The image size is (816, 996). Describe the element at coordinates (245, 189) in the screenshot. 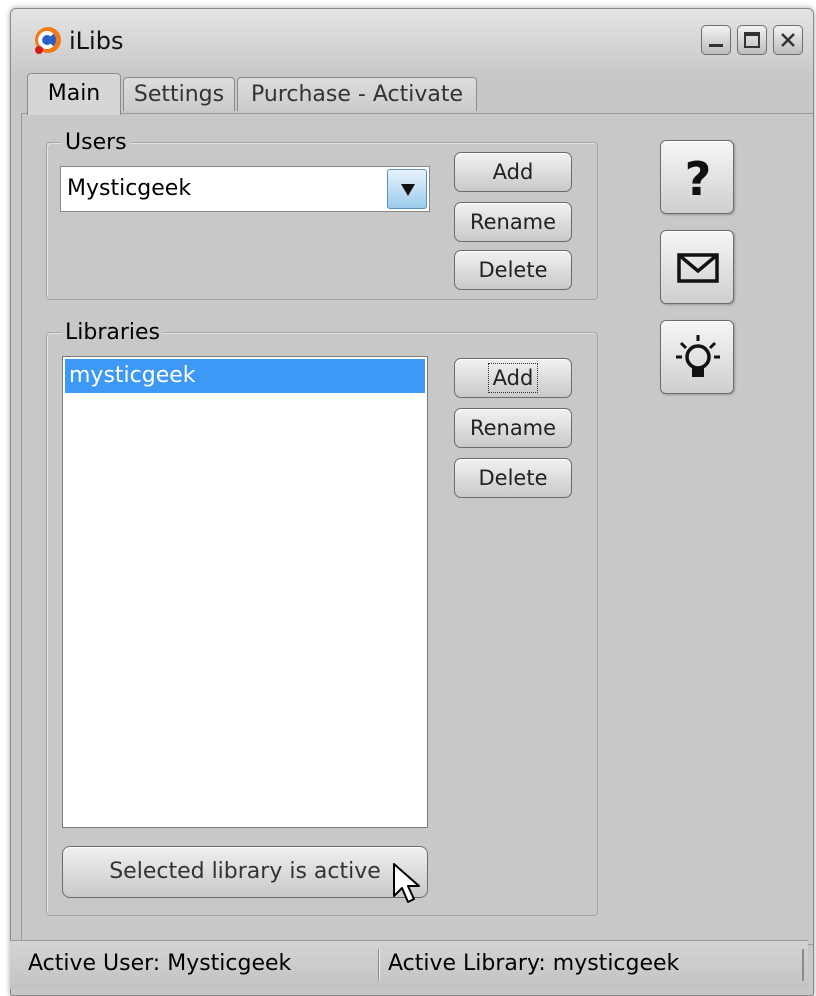

I see `user-select: Mysticgeek` at that location.